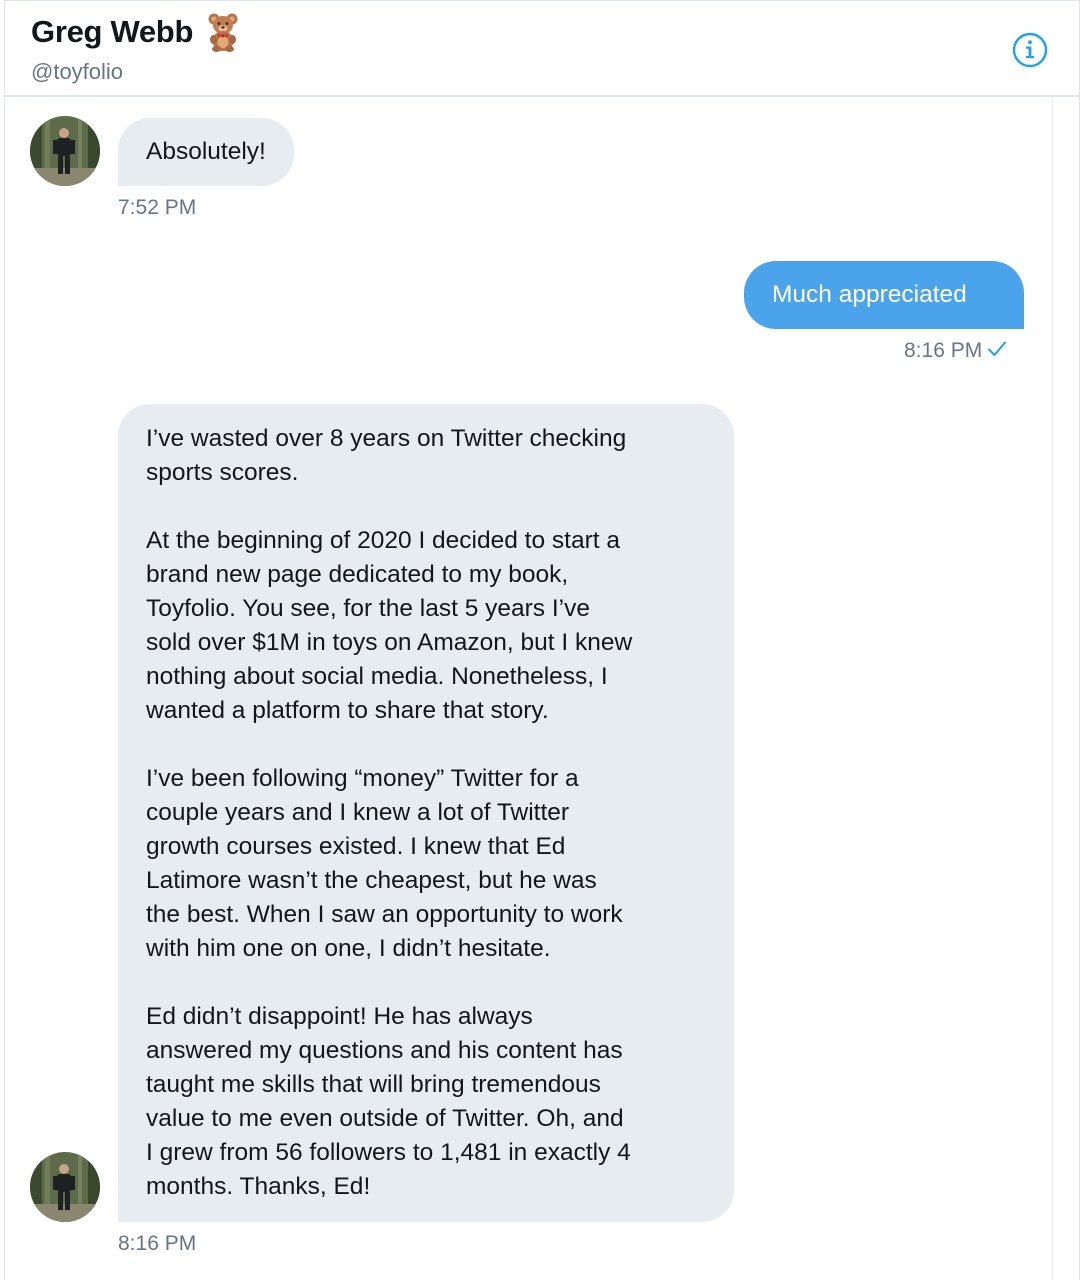 The width and height of the screenshot is (1082, 1280). What do you see at coordinates (77, 72) in the screenshot?
I see `user-handle: @toyfolio` at bounding box center [77, 72].